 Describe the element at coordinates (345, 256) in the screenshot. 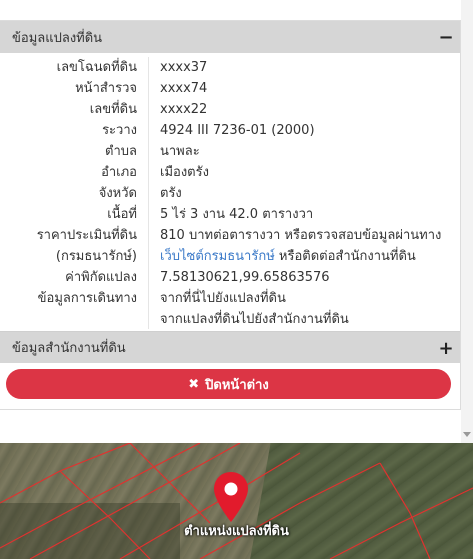

I see `contact-land-office-text: หรือติดต่อสำนักงานที่ดิน` at that location.